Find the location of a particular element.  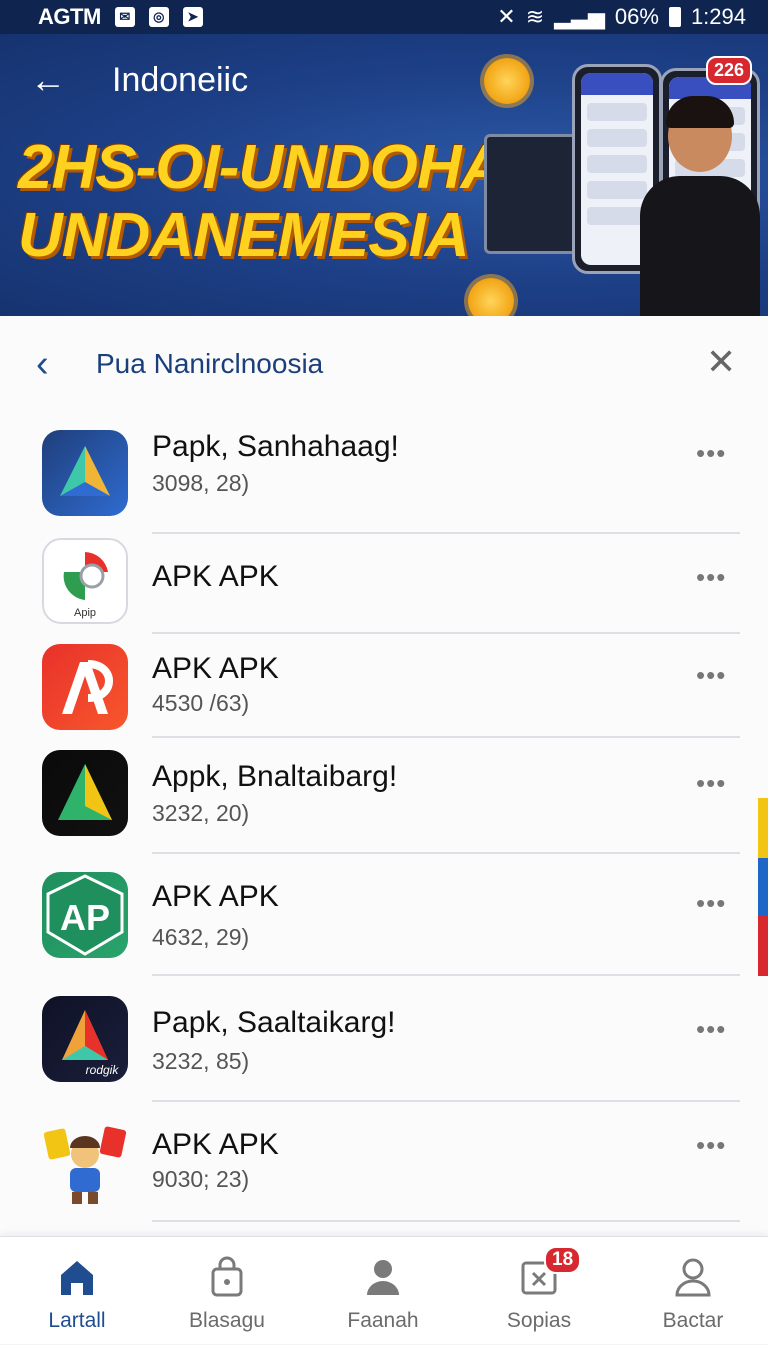

app-icon: rodgik is located at coordinates (85, 1039).